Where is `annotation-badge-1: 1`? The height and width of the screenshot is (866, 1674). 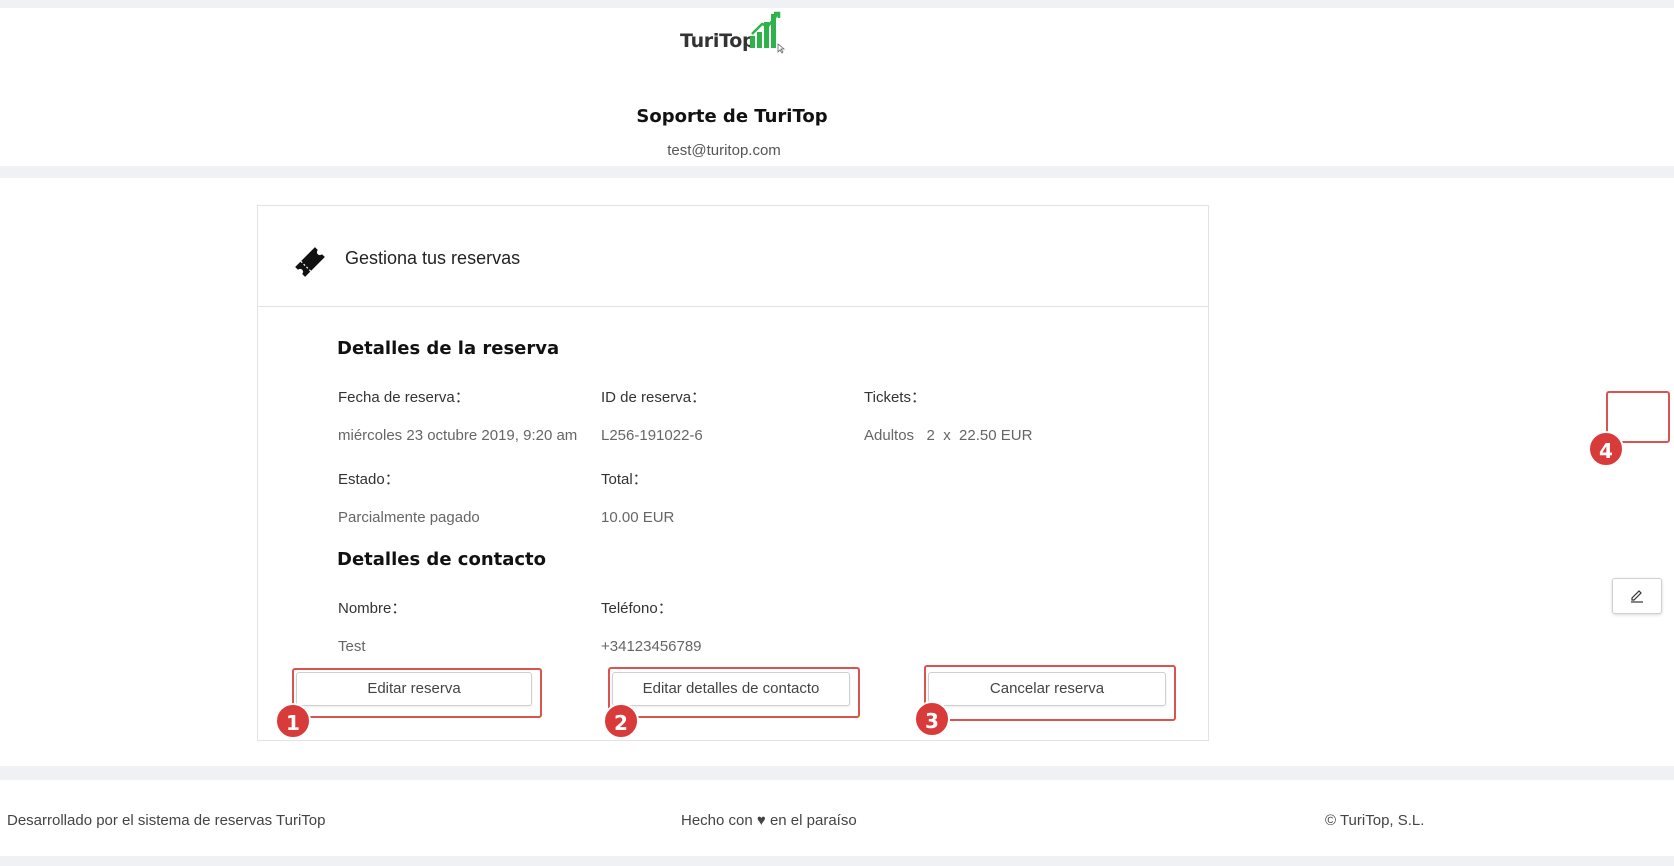 annotation-badge-1: 1 is located at coordinates (293, 721).